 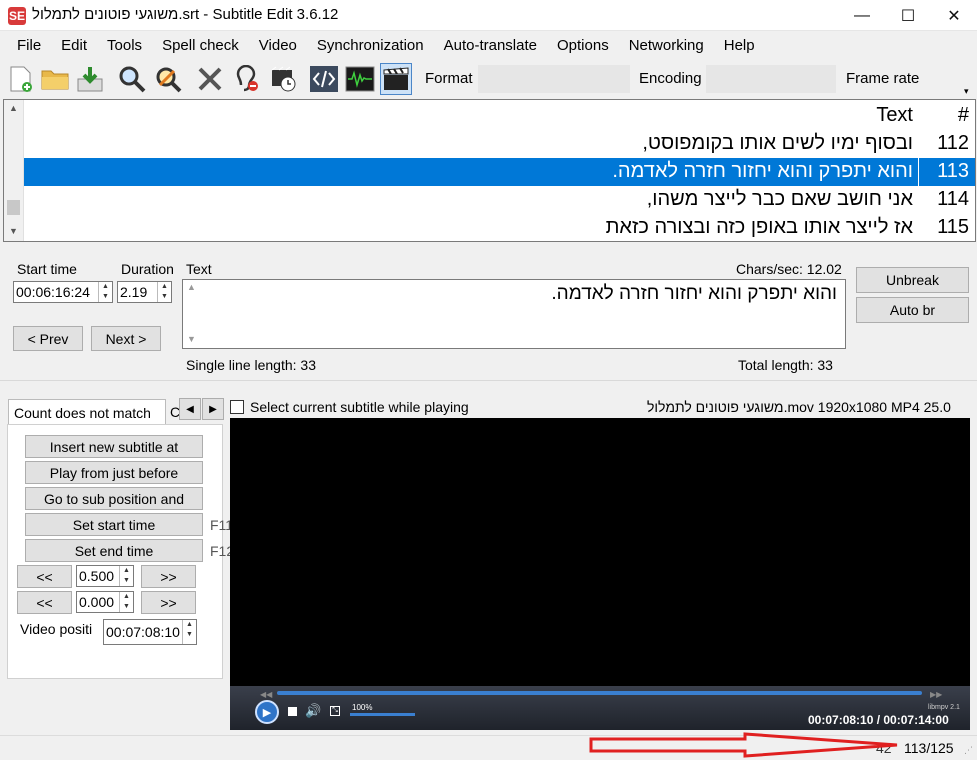 I want to click on menu-auto-translate: Auto-translate, so click(x=490, y=45).